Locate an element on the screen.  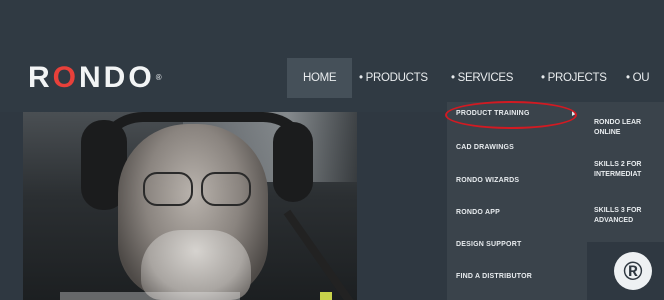
hero-caption-bar is located at coordinates (150, 296).